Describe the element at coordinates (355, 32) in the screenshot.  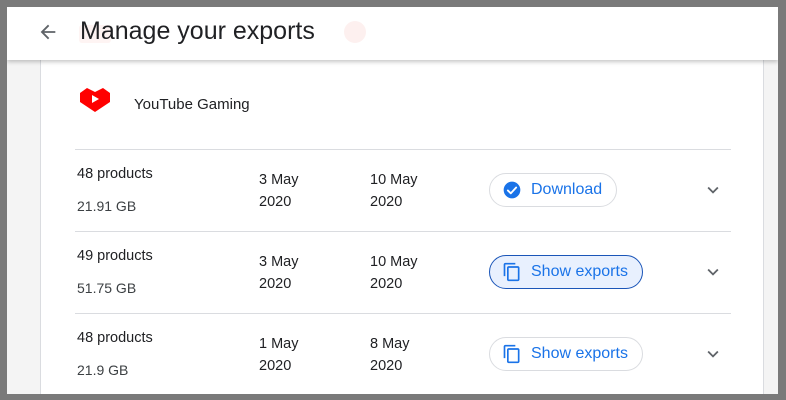
I see `header-decoration` at that location.